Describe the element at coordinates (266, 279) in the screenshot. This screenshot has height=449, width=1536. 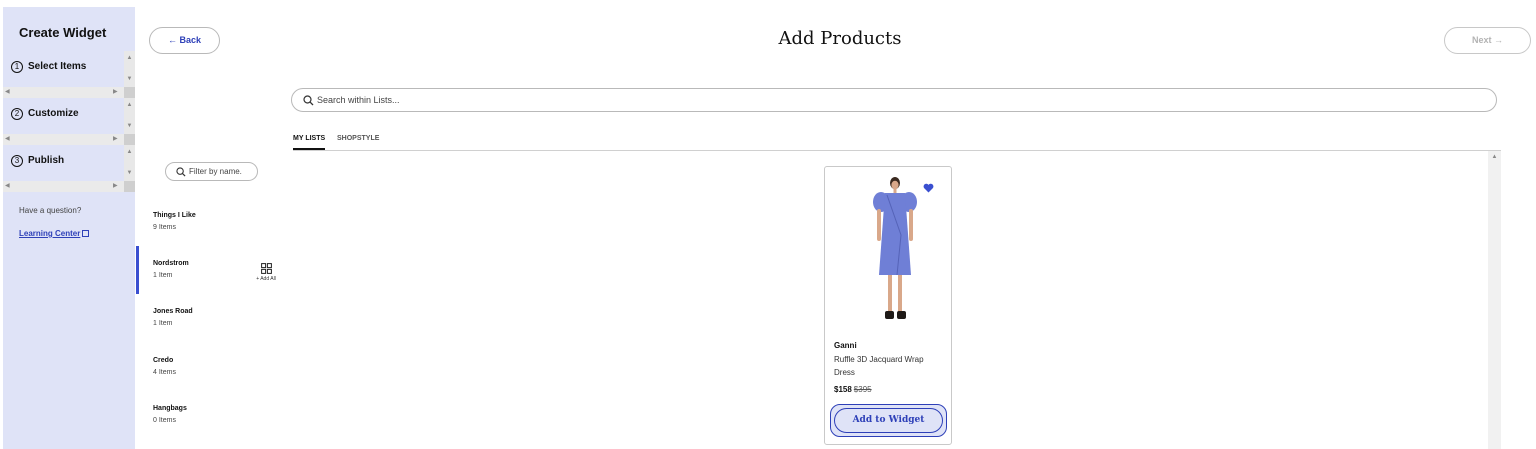
I see `add-all-label: + Add All` at that location.